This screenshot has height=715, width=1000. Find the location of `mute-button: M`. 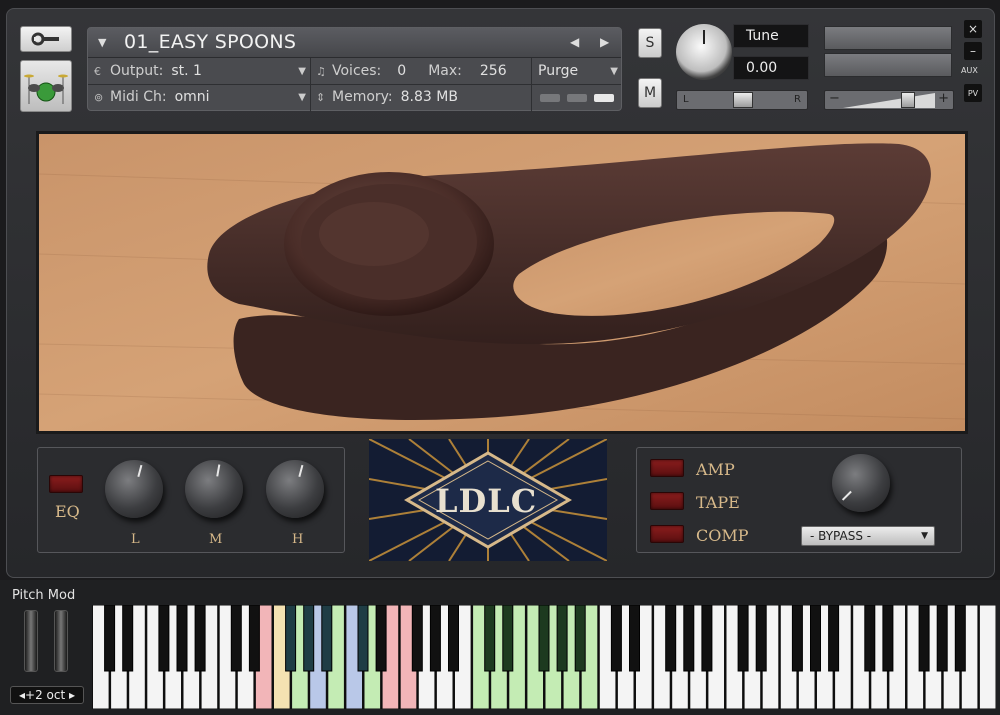

mute-button: M is located at coordinates (650, 93).